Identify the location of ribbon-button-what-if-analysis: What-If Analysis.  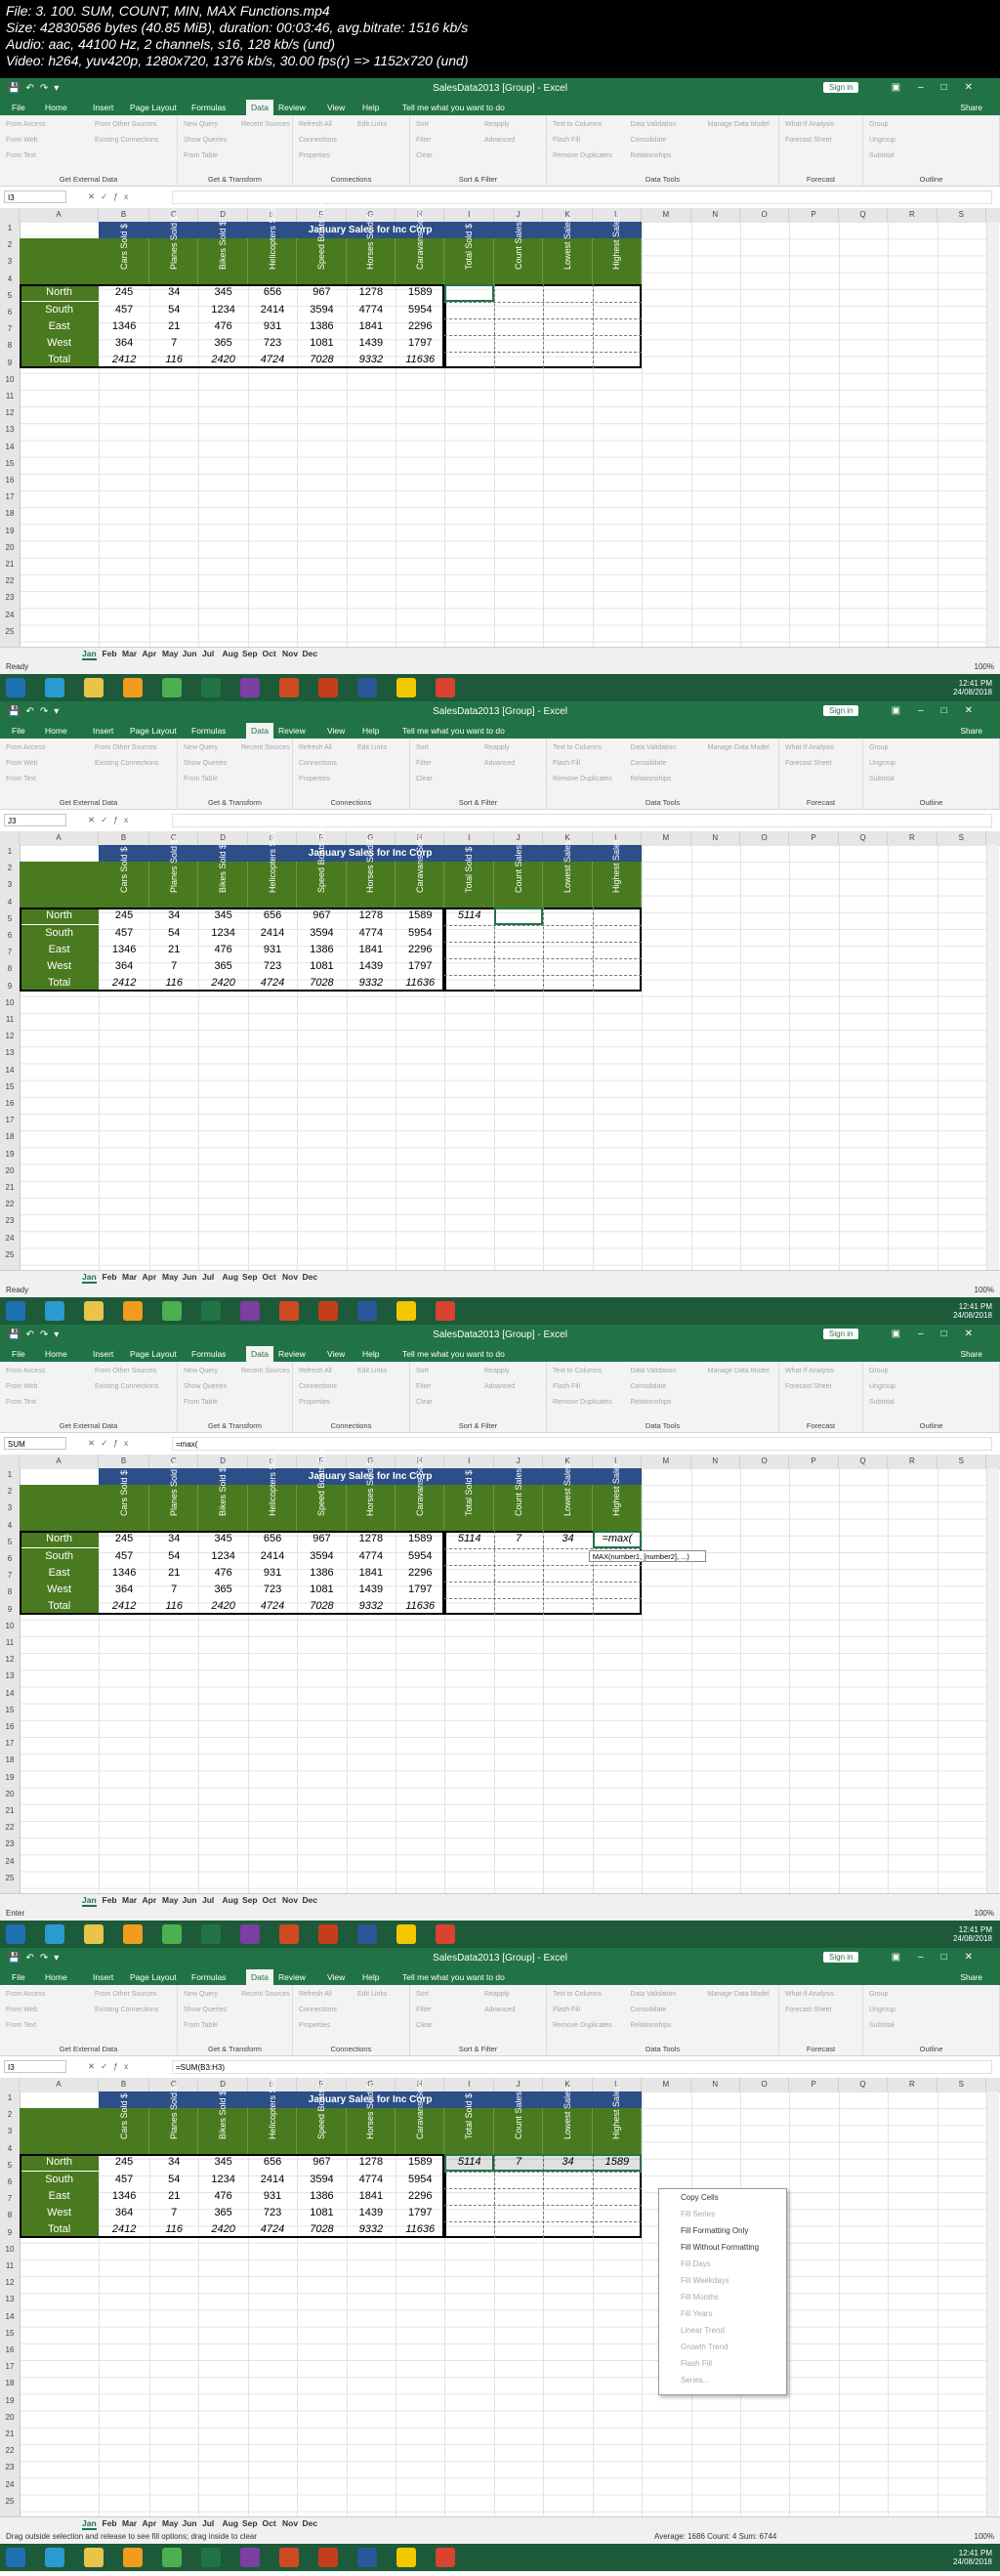
(809, 1371).